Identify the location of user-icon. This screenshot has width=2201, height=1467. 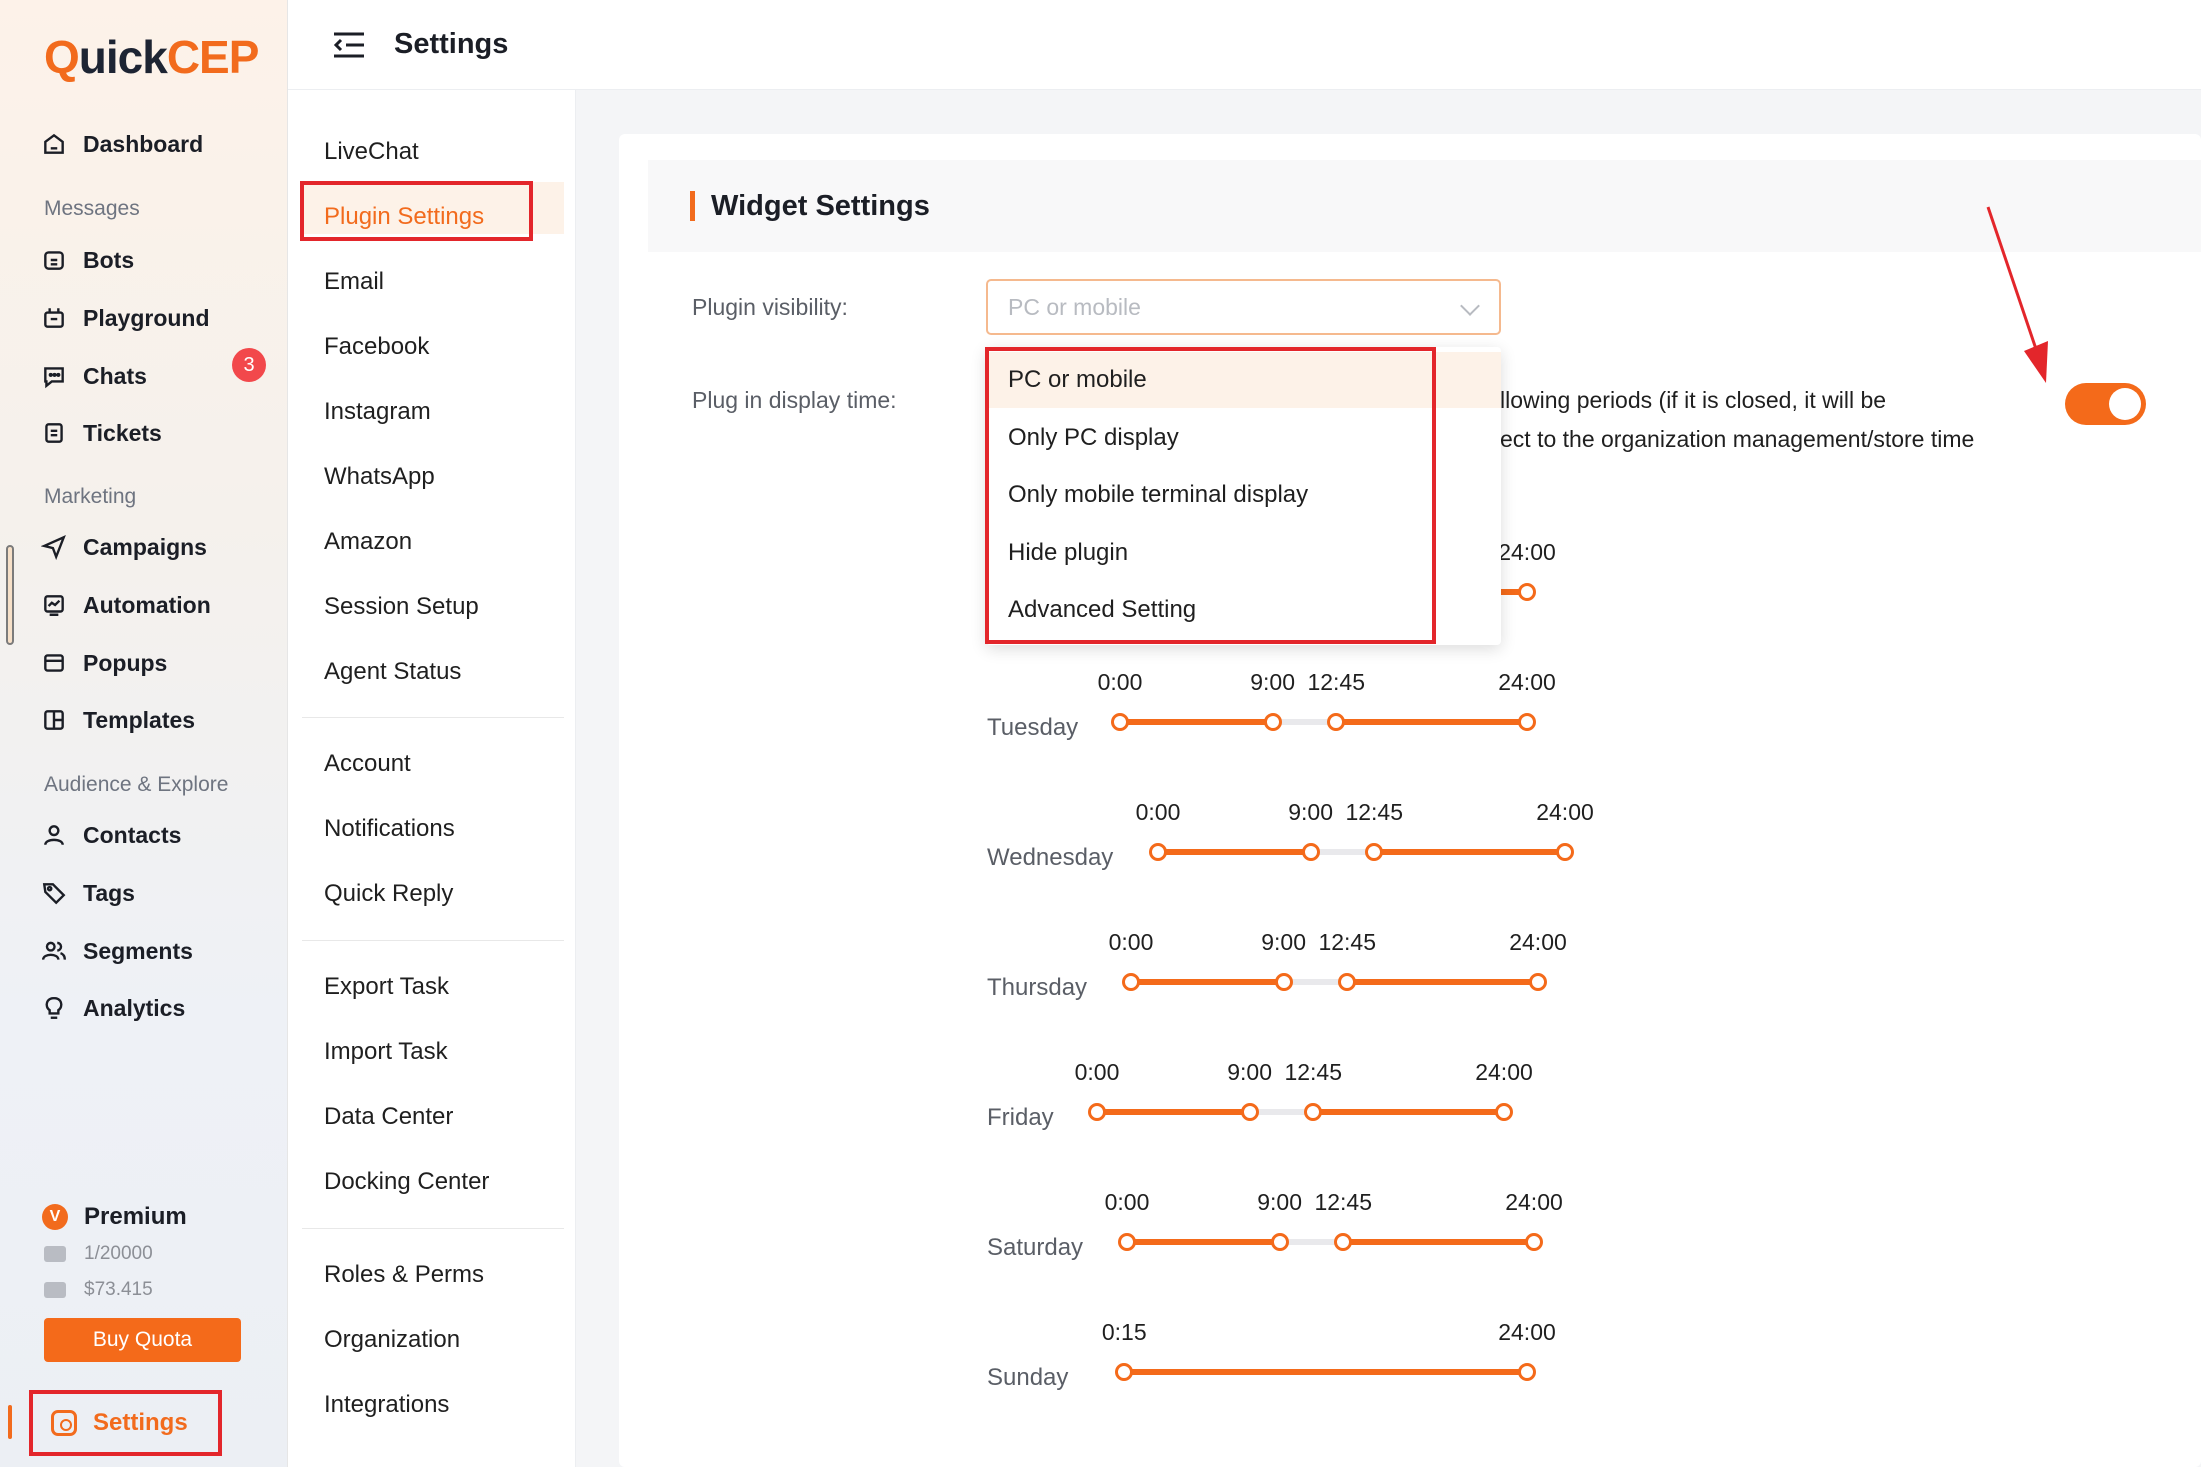
(54, 835).